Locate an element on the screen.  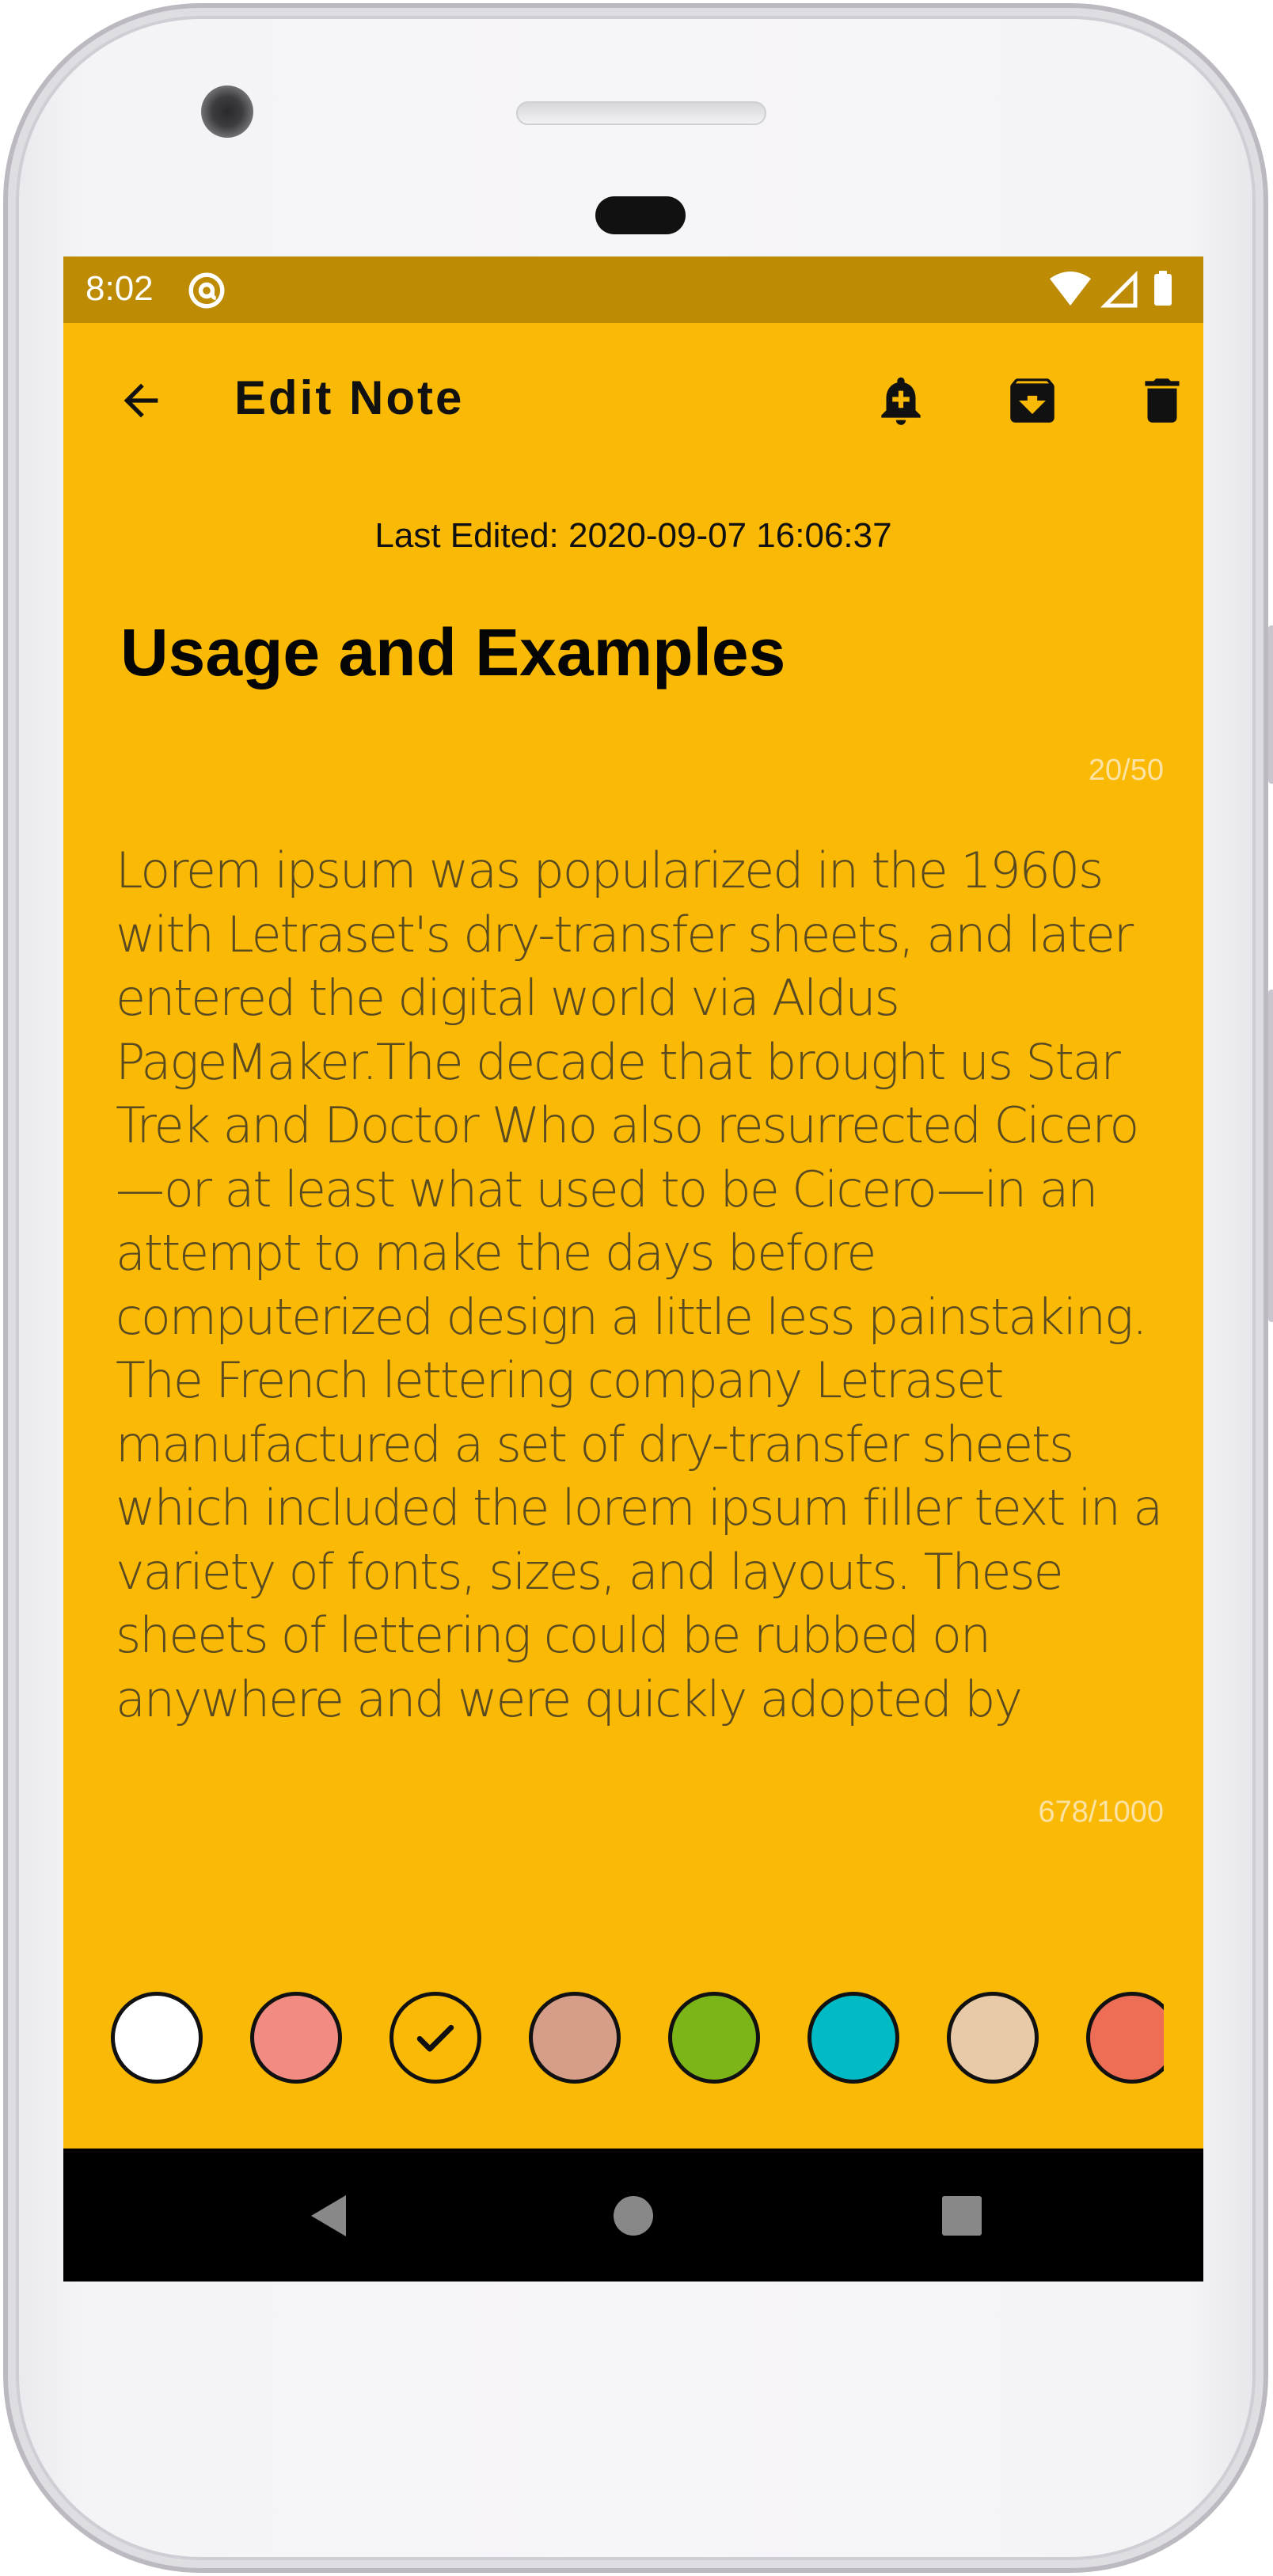
status-icons is located at coordinates (1111, 289).